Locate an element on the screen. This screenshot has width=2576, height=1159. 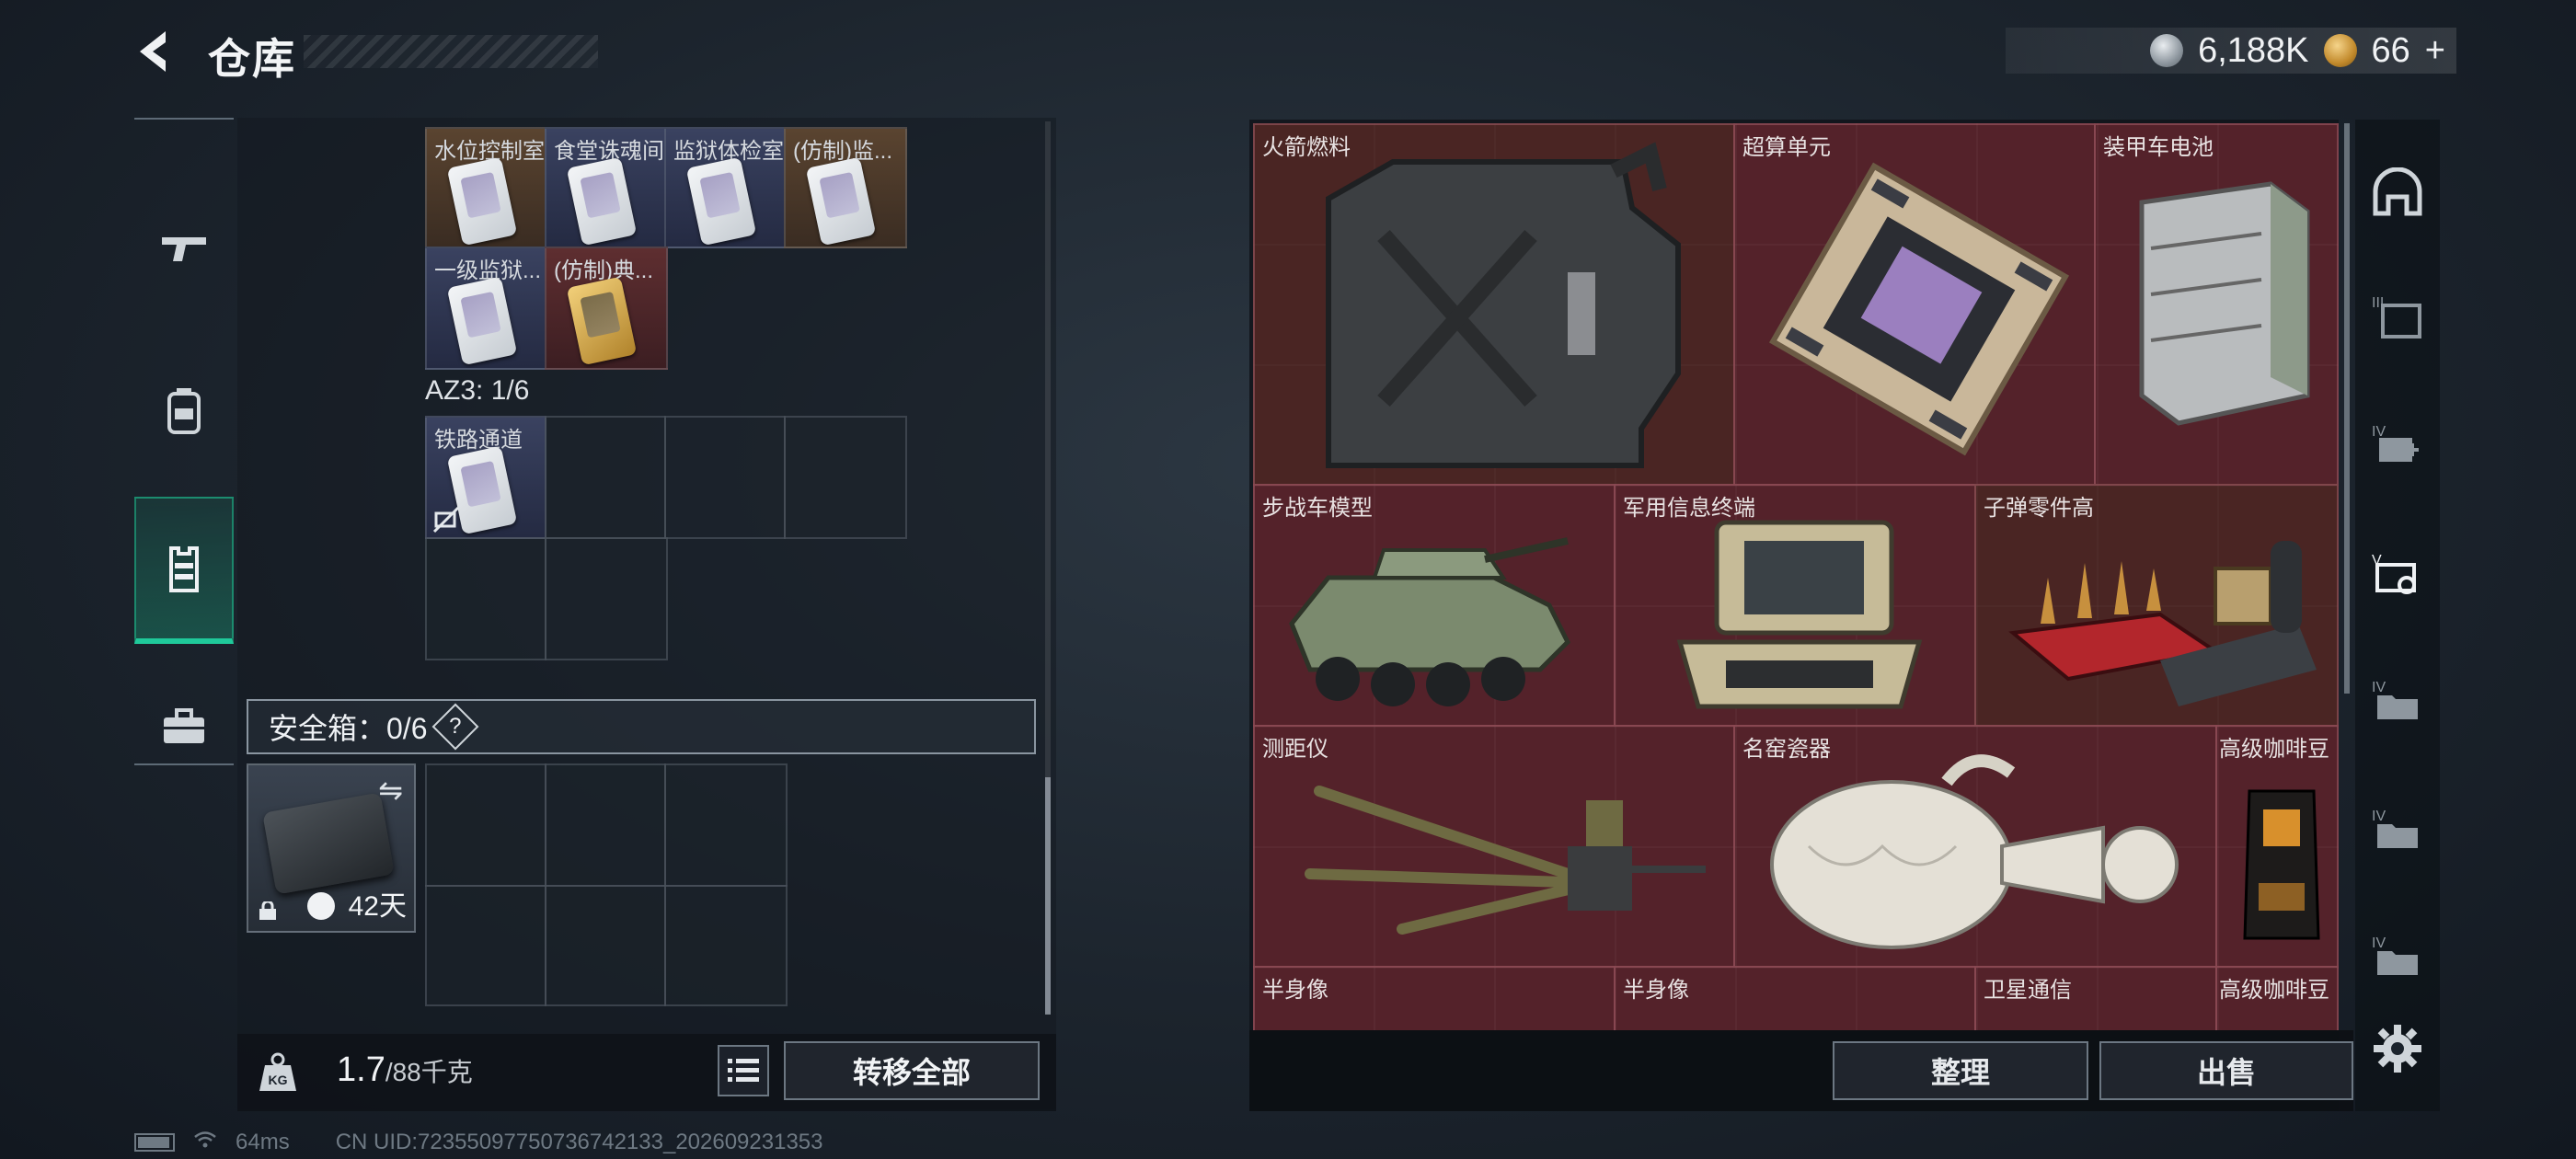
nav-case is located at coordinates (184, 726).